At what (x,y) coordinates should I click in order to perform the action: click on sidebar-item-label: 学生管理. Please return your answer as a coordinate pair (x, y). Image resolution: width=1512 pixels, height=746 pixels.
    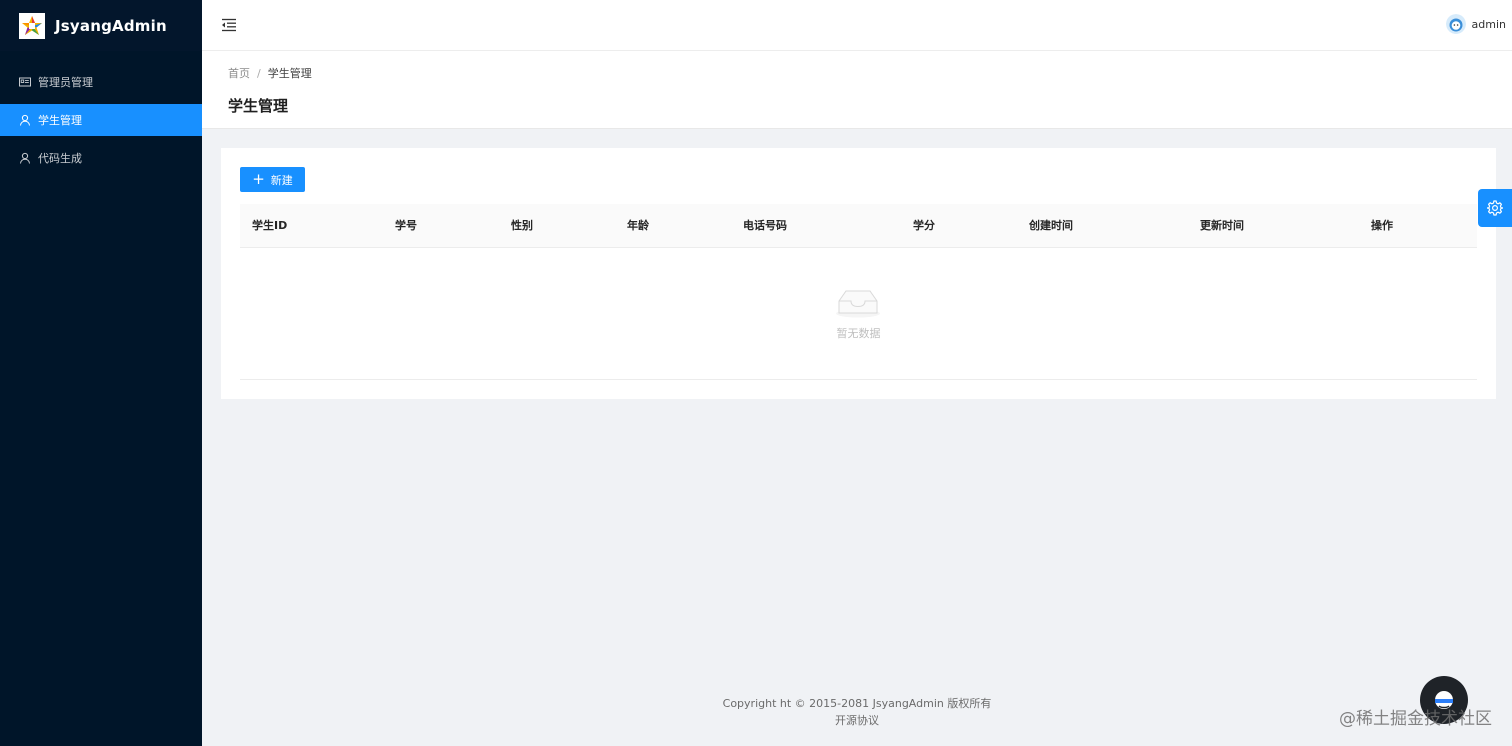
    Looking at the image, I should click on (60, 120).